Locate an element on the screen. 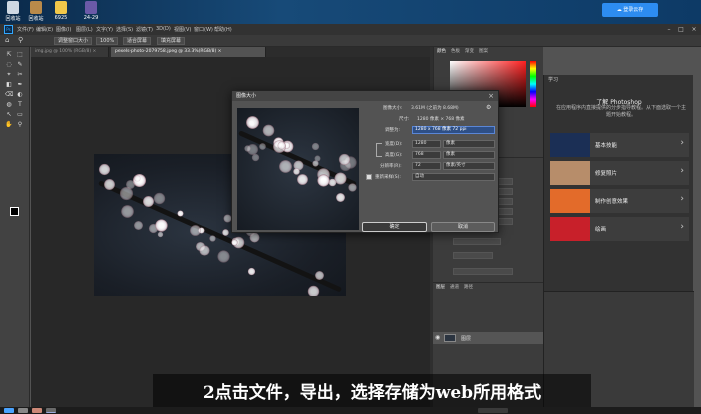  tab-channels: 通道 is located at coordinates (454, 287).